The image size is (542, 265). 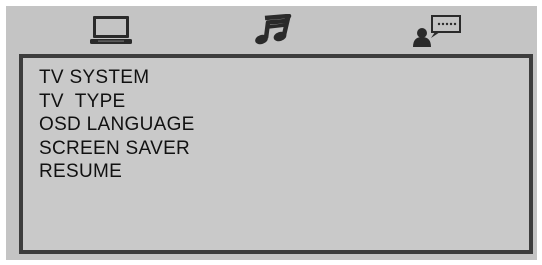 I want to click on tv-monitor-icon, so click(x=111, y=30).